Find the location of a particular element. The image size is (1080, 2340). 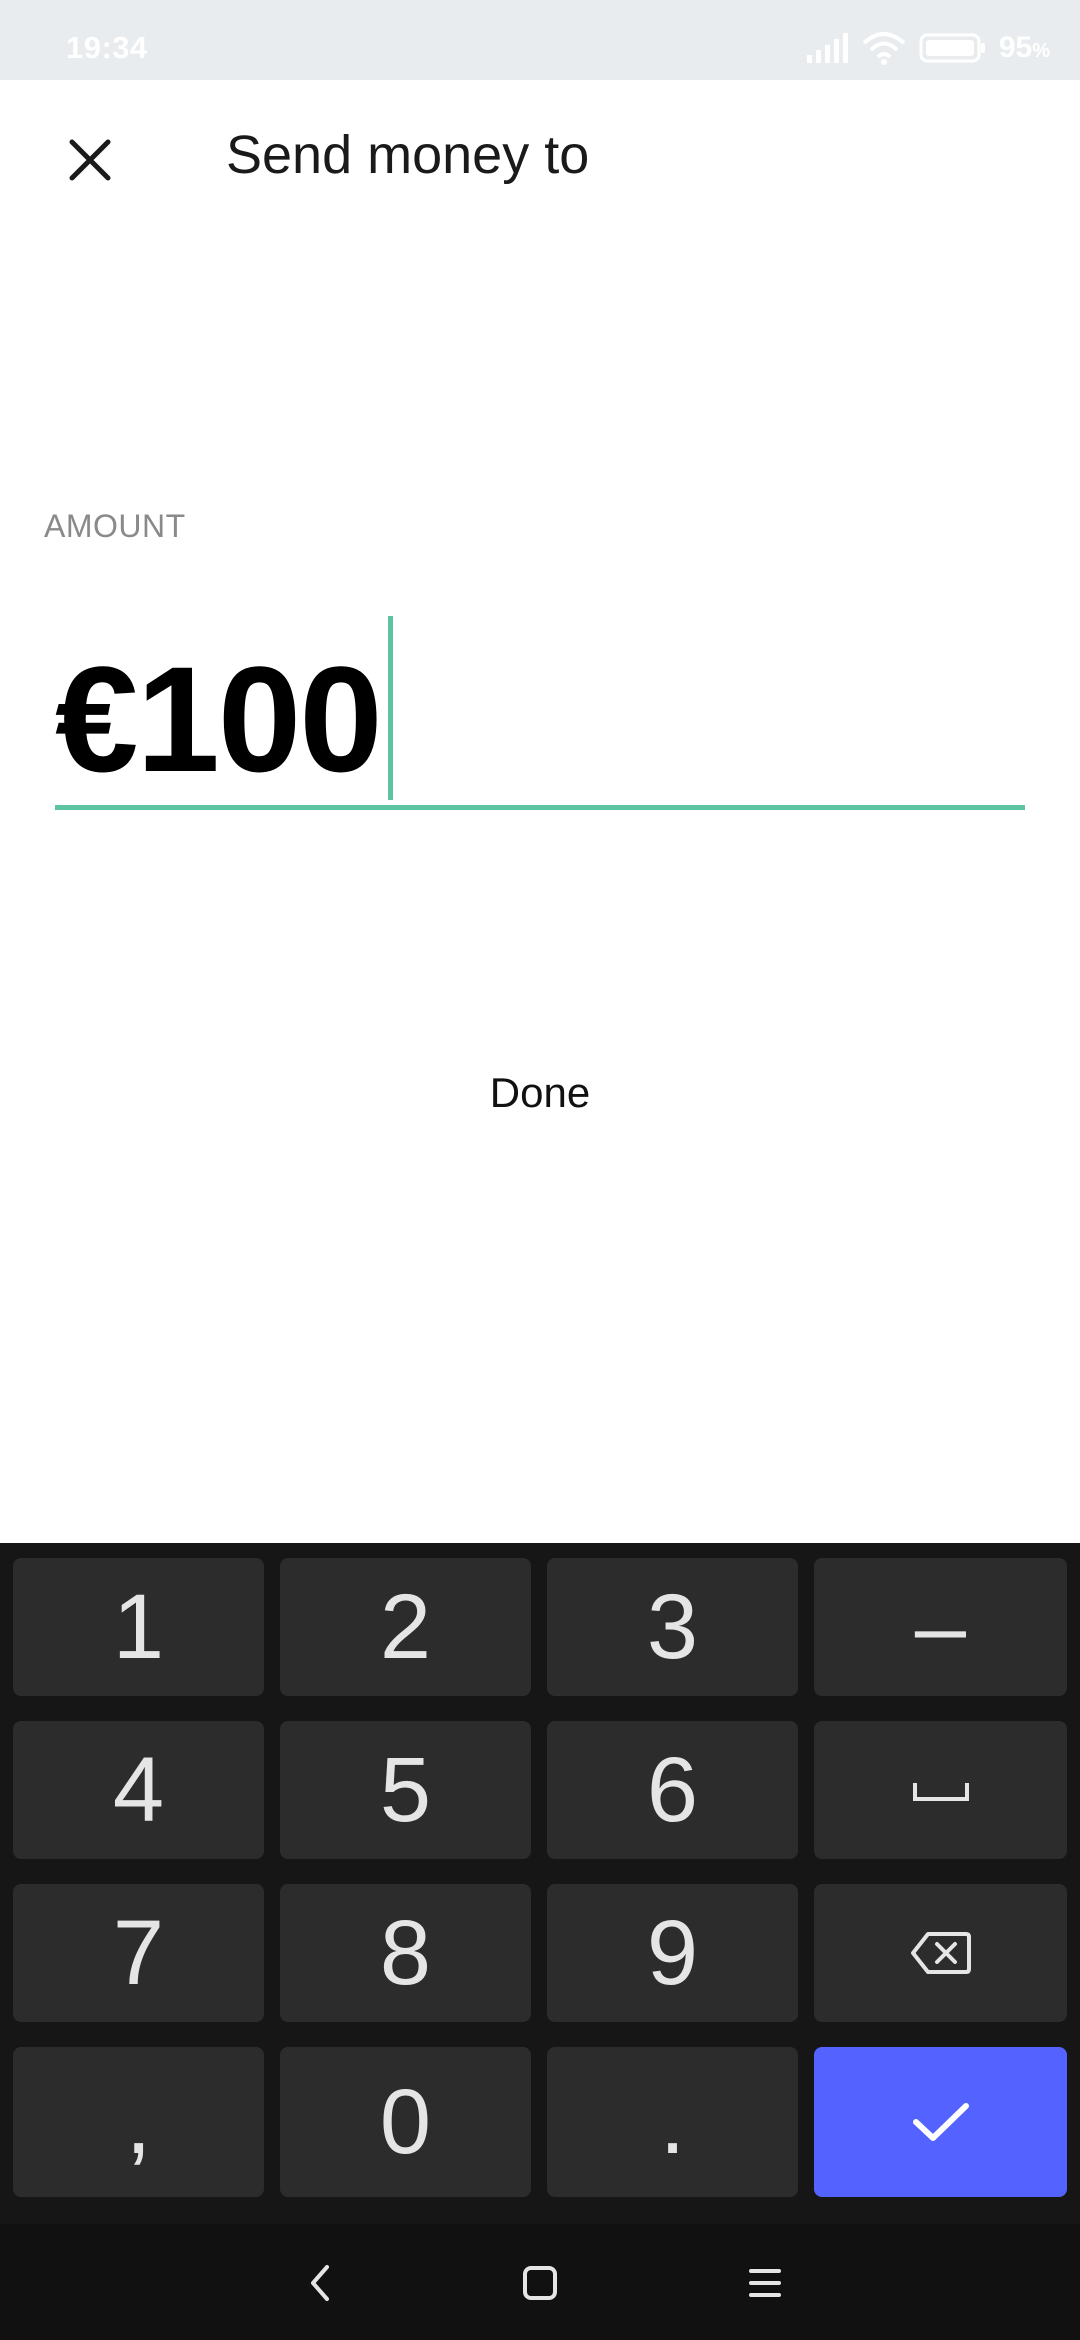

backspace-icon is located at coordinates (940, 1953).